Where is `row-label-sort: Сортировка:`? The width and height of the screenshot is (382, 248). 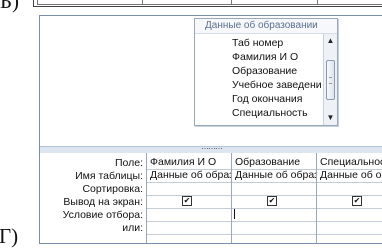
row-label-sort: Сортировка: is located at coordinates (112, 189).